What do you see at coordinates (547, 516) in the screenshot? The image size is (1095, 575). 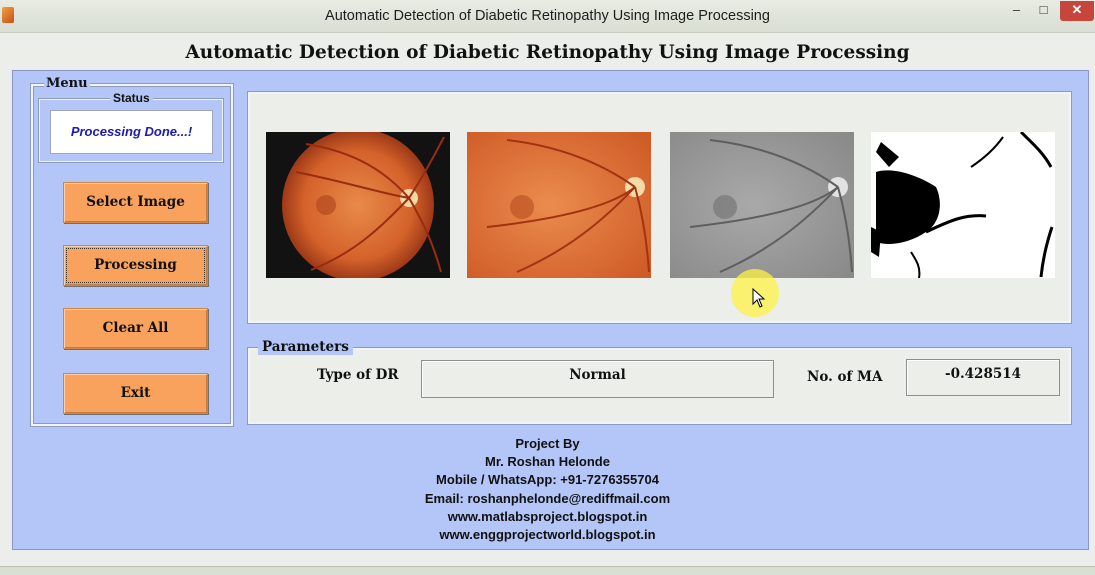 I see `credits-line: www.matlabsproject.blogspot.in` at bounding box center [547, 516].